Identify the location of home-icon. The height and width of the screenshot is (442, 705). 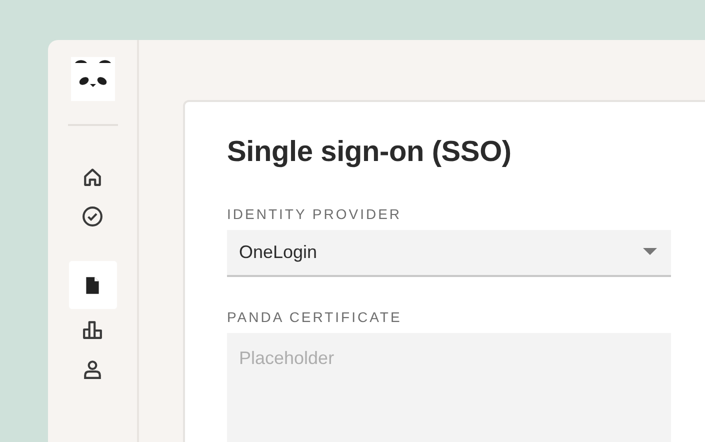
(92, 176).